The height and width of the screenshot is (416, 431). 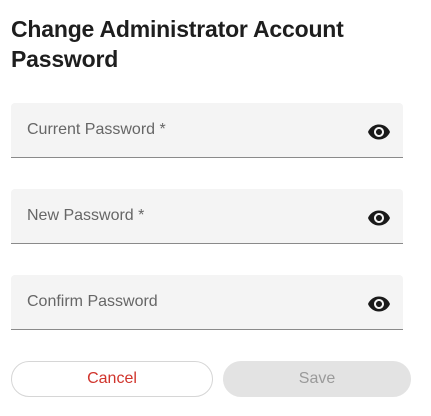 I want to click on current-password-field, so click(x=207, y=130).